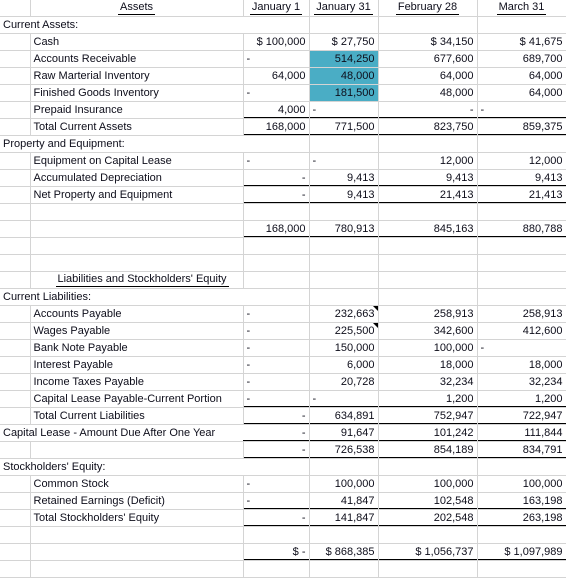 The height and width of the screenshot is (578, 566). Describe the element at coordinates (521, 8) in the screenshot. I see `cell-header-mar: March 31` at that location.